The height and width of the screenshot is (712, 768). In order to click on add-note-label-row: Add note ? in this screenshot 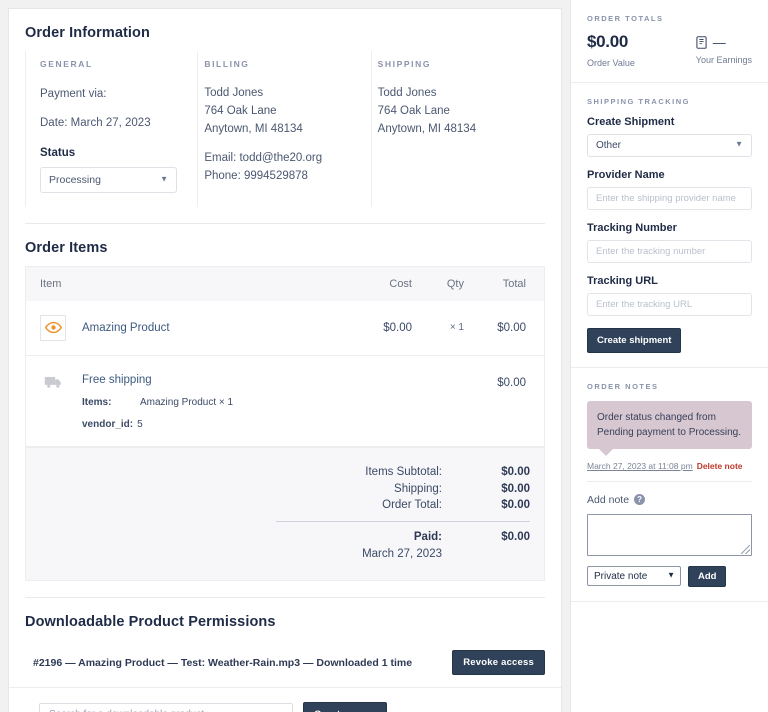, I will do `click(669, 500)`.